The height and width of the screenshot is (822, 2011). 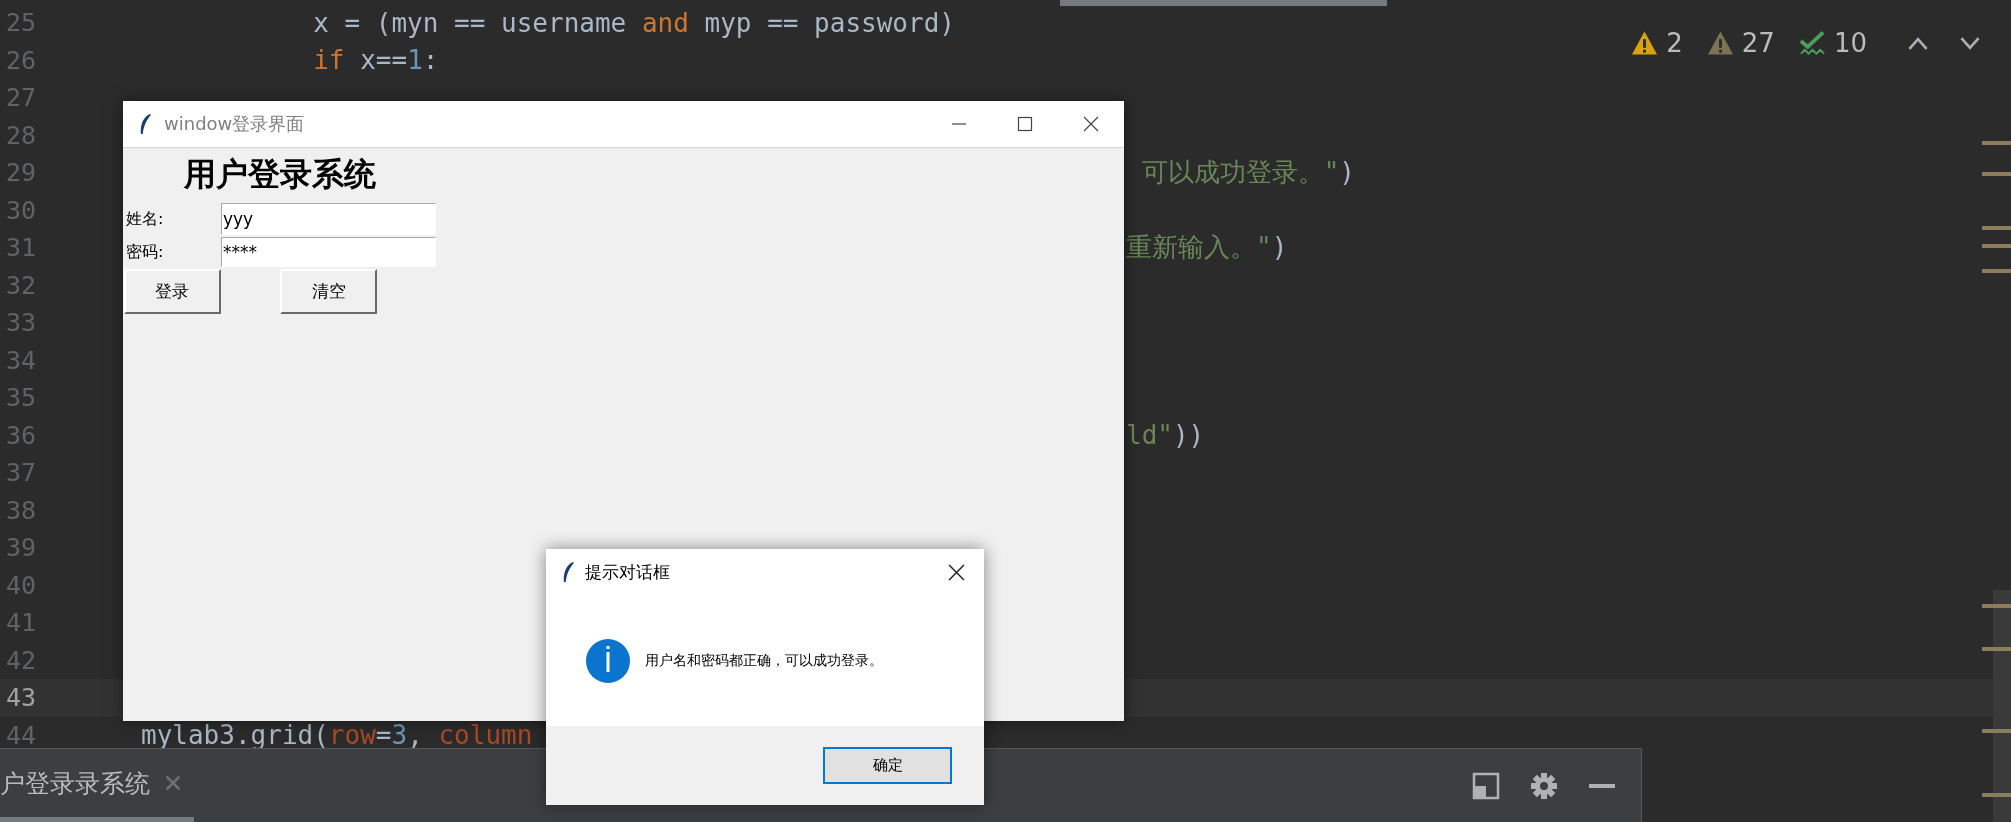 I want to click on line-number: 42, so click(x=21, y=660).